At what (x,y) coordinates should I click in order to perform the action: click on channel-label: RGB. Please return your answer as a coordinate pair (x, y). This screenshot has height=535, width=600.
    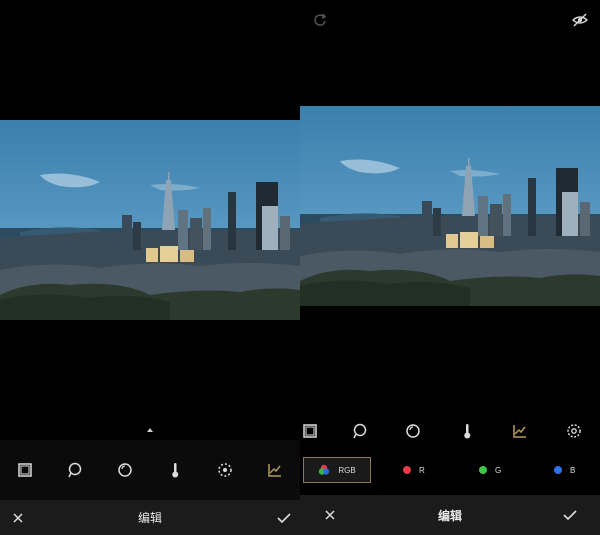
    Looking at the image, I should click on (347, 470).